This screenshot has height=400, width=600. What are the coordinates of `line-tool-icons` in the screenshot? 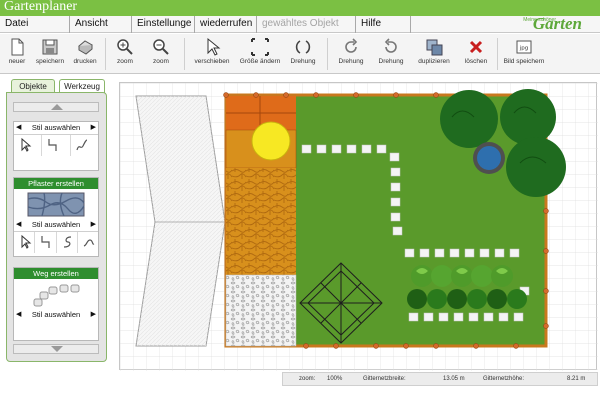 It's located at (56, 145).